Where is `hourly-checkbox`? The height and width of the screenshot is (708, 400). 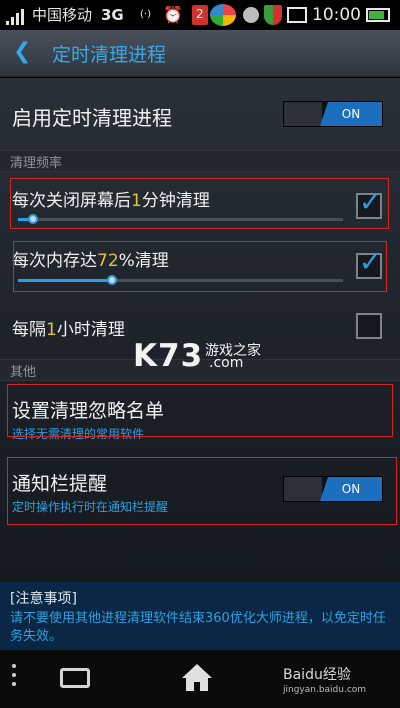
hourly-checkbox is located at coordinates (369, 326).